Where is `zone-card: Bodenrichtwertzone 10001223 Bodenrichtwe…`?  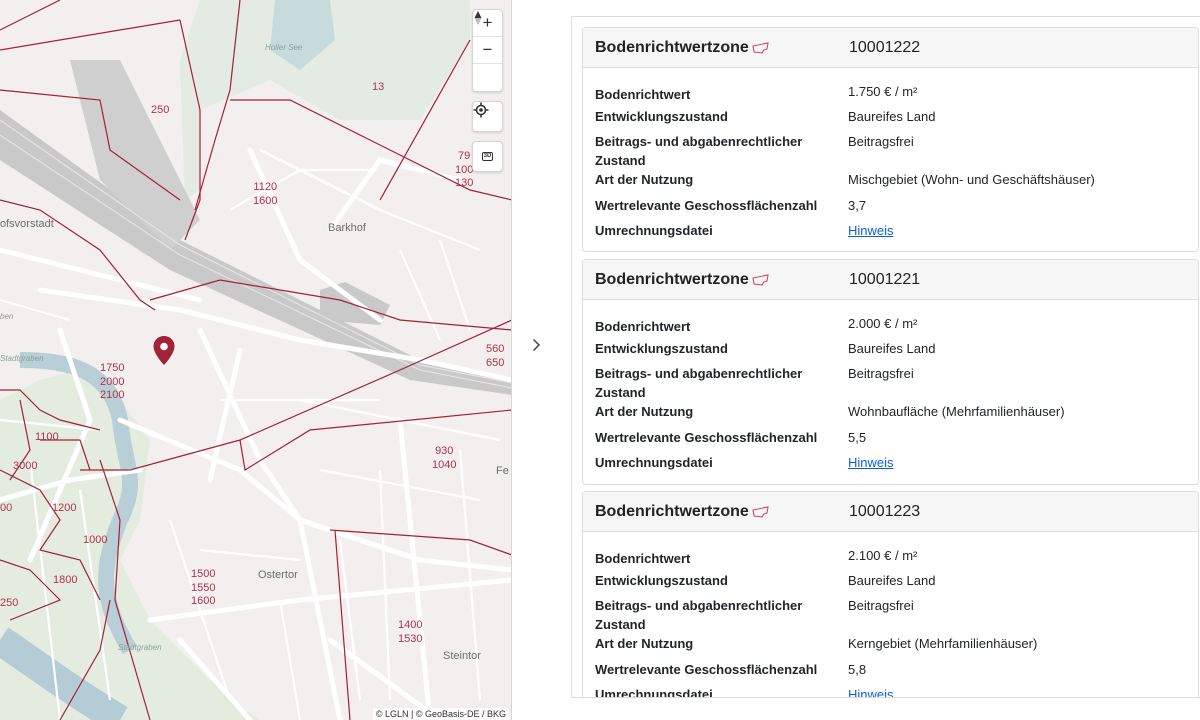 zone-card: Bodenrichtwertzone 10001223 Bodenrichtwe… is located at coordinates (890, 594).